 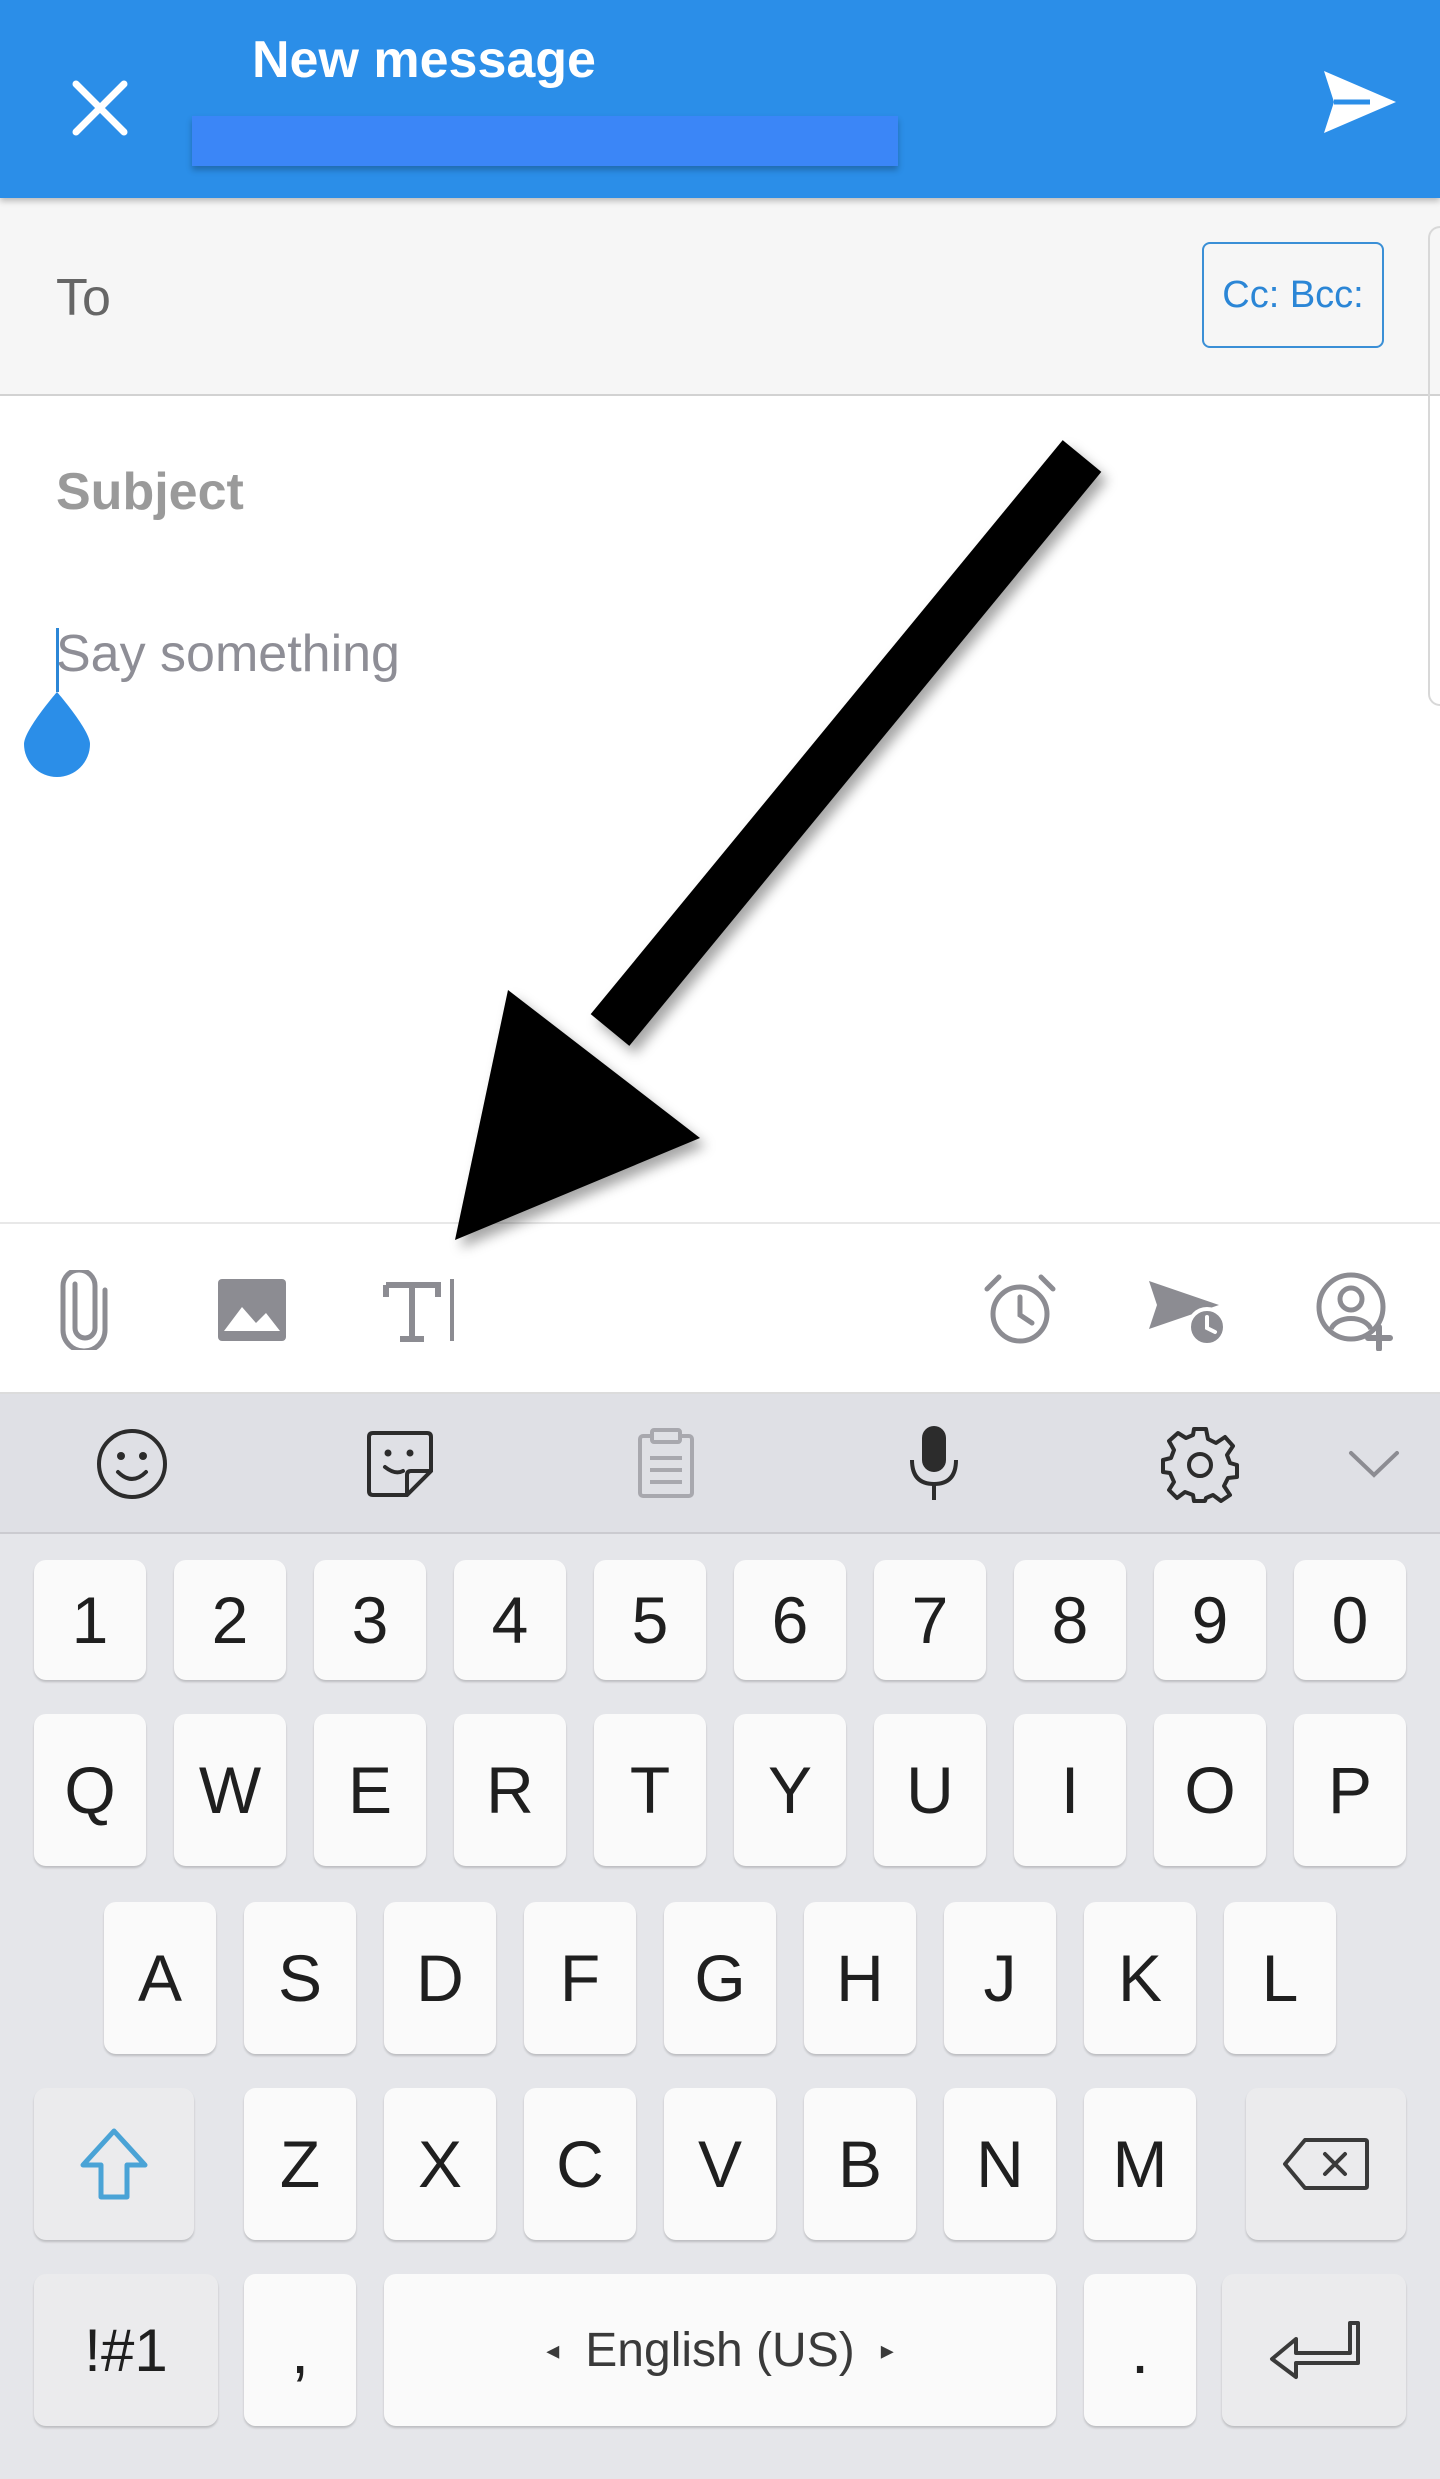 What do you see at coordinates (57, 660) in the screenshot?
I see `text-cursor` at bounding box center [57, 660].